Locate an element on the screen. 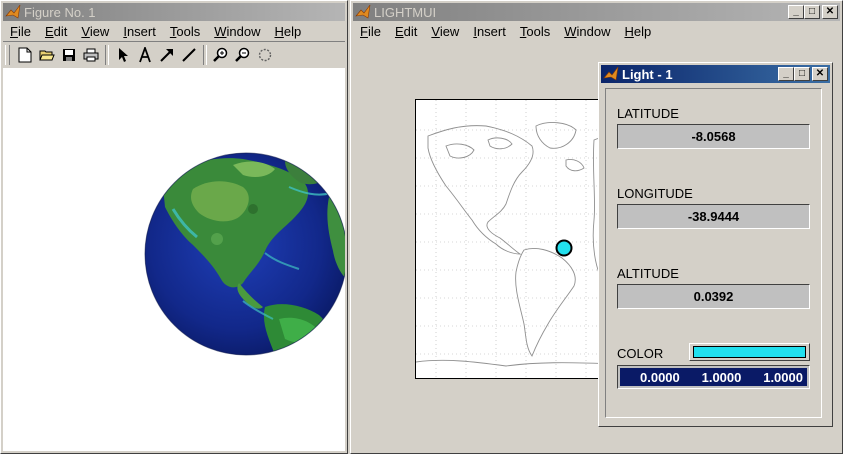 The height and width of the screenshot is (454, 843). text-icon is located at coordinates (145, 55).